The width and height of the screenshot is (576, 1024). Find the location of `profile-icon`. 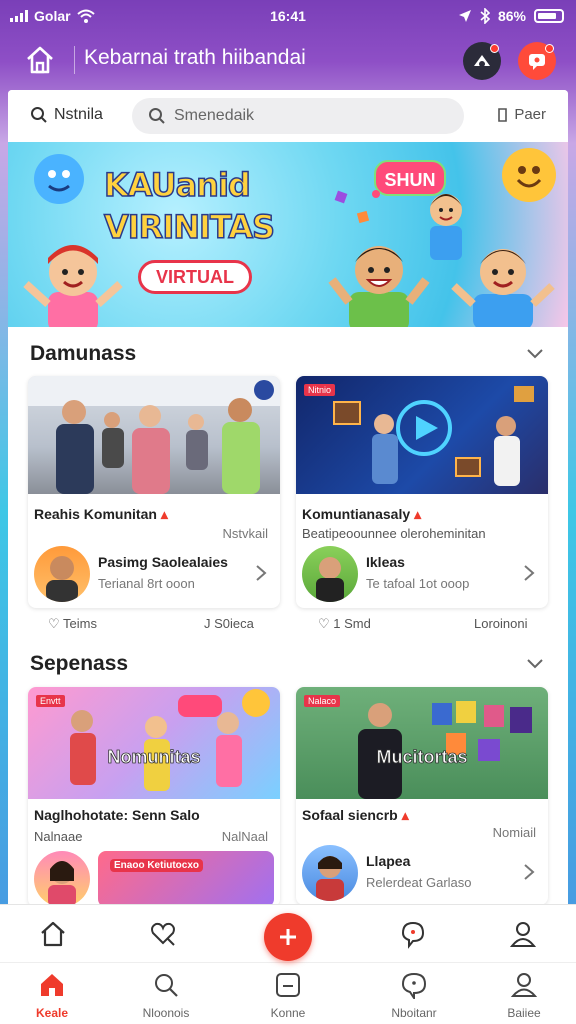

profile-icon is located at coordinates (524, 985).